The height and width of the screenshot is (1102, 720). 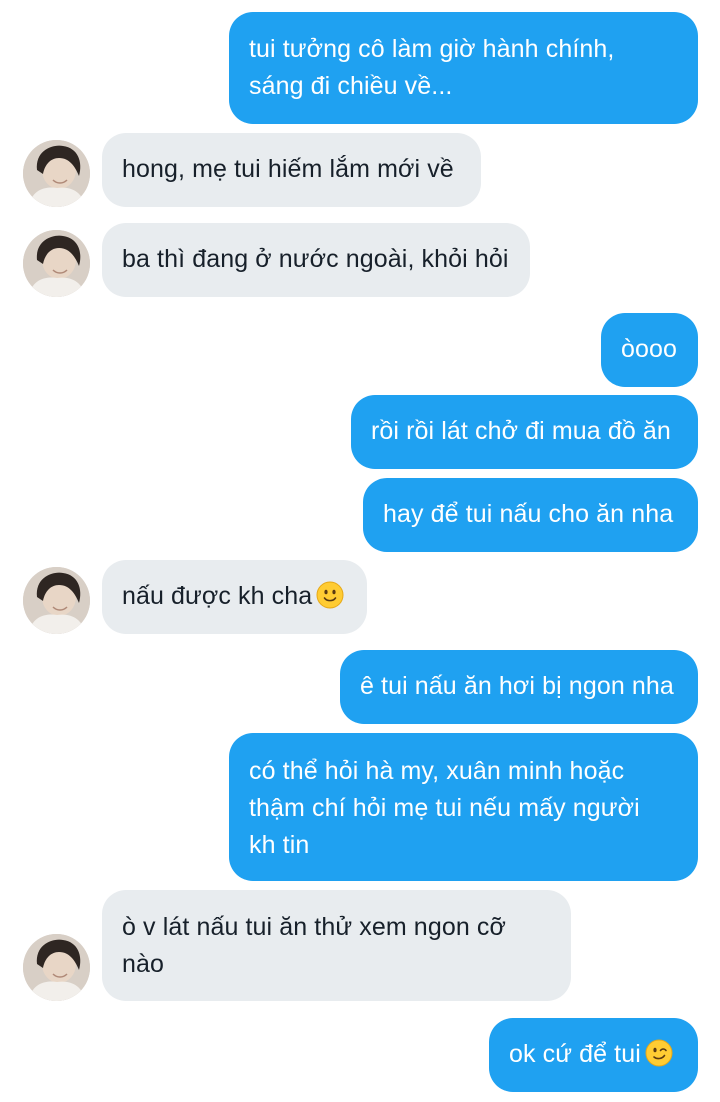 What do you see at coordinates (432, 49) in the screenshot?
I see `message-text-line: tui tưởng cô làm giờ hành chính,` at bounding box center [432, 49].